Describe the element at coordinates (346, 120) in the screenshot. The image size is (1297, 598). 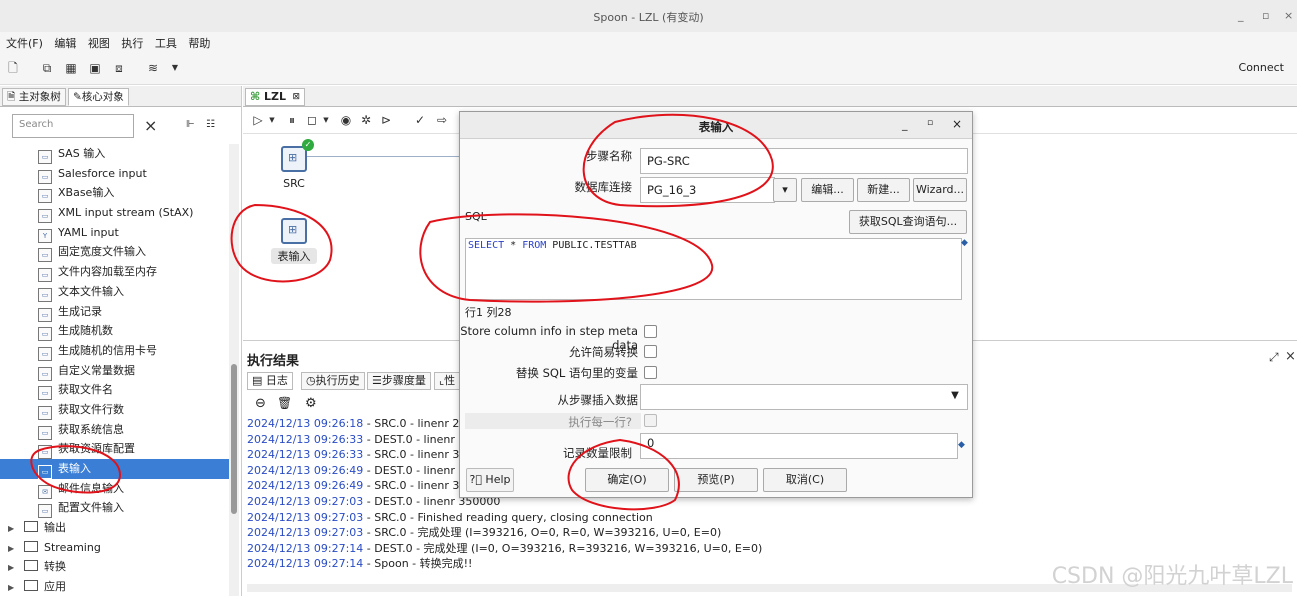
I see `preview-icon: ◉` at that location.